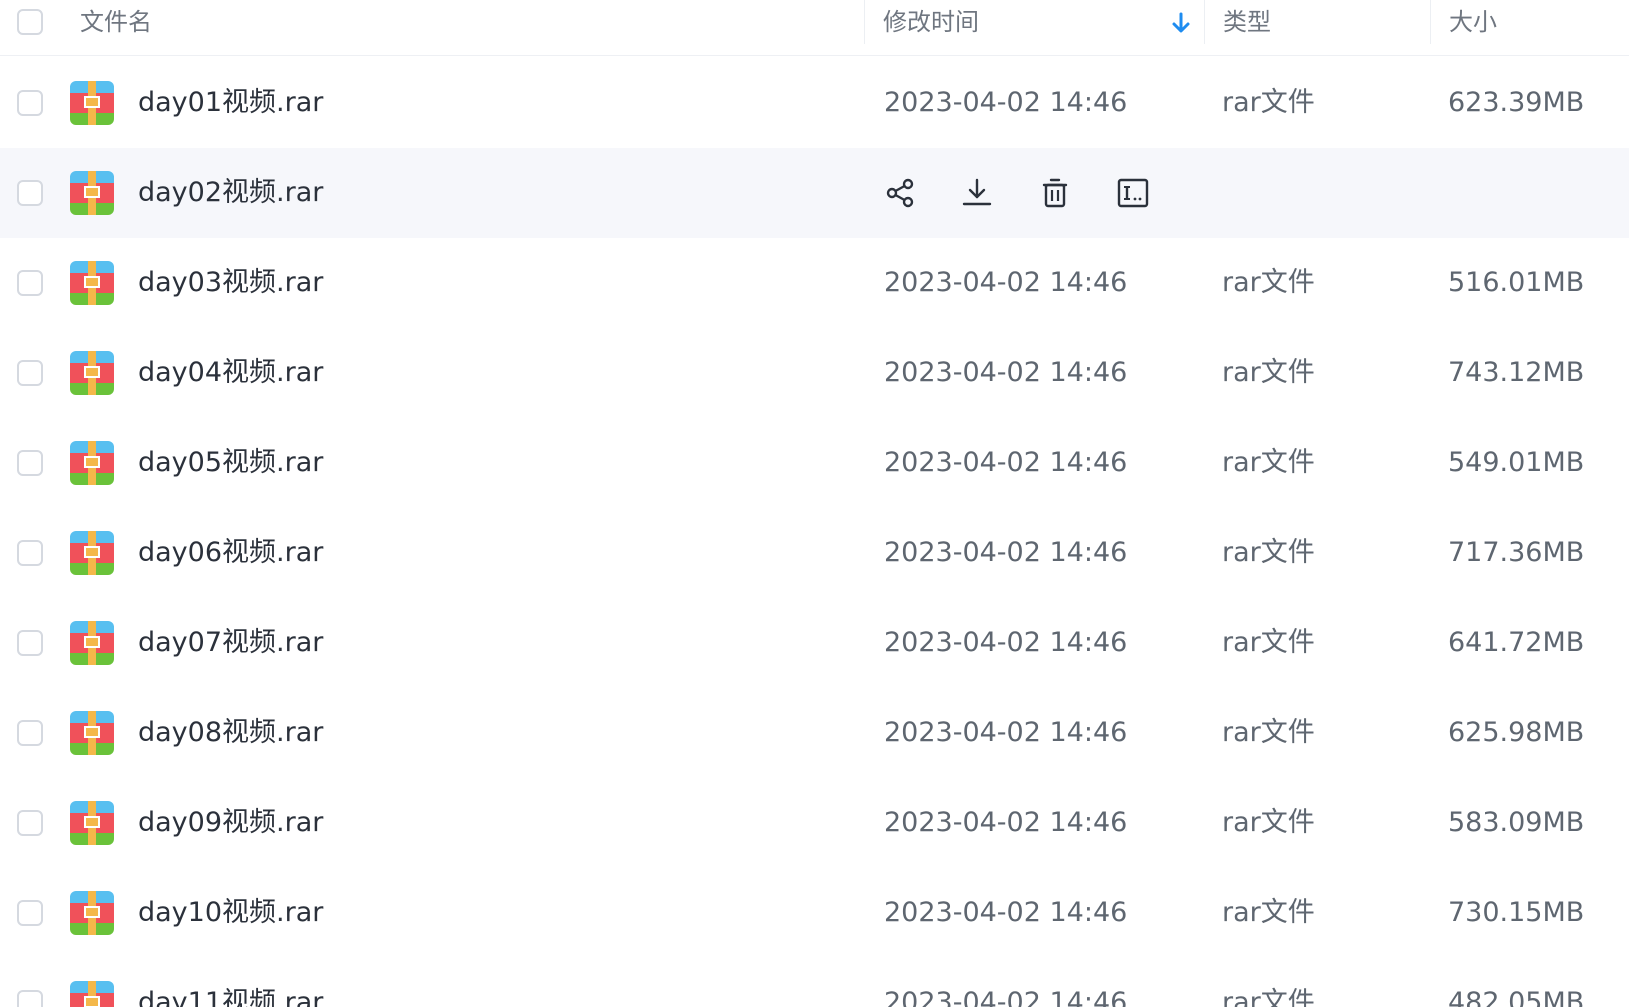 The image size is (1629, 1007). Describe the element at coordinates (1516, 282) in the screenshot. I see `file-size: 516.01MB` at that location.